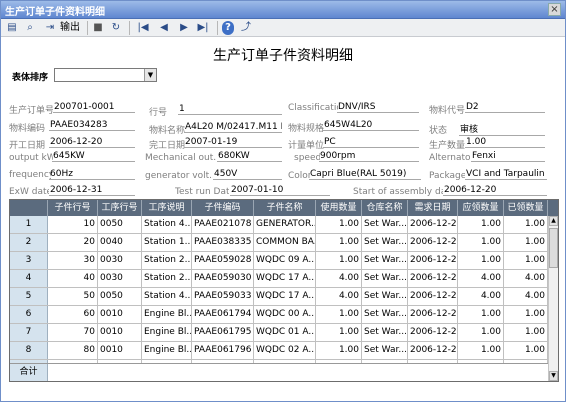 This screenshot has height=402, width=566. I want to click on header-warehouse: 仓库名称, so click(385, 208).